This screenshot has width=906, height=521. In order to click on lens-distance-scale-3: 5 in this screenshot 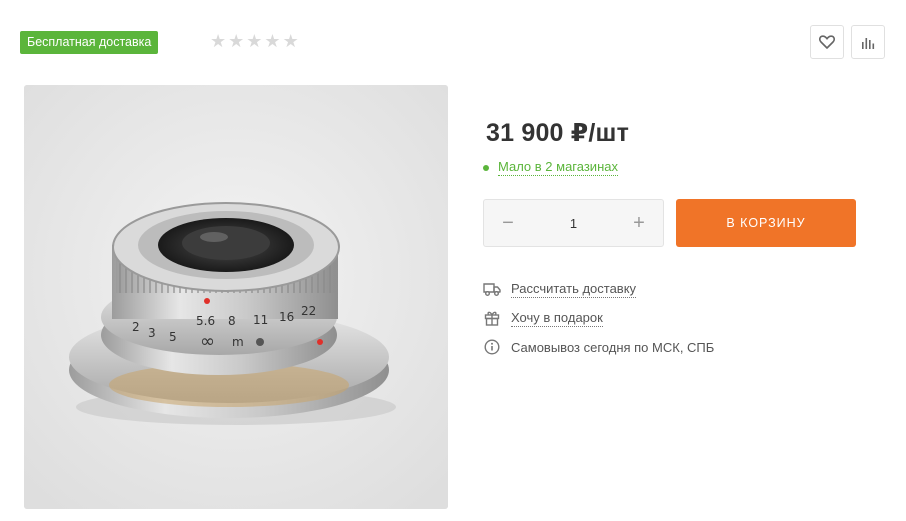, I will do `click(173, 337)`.